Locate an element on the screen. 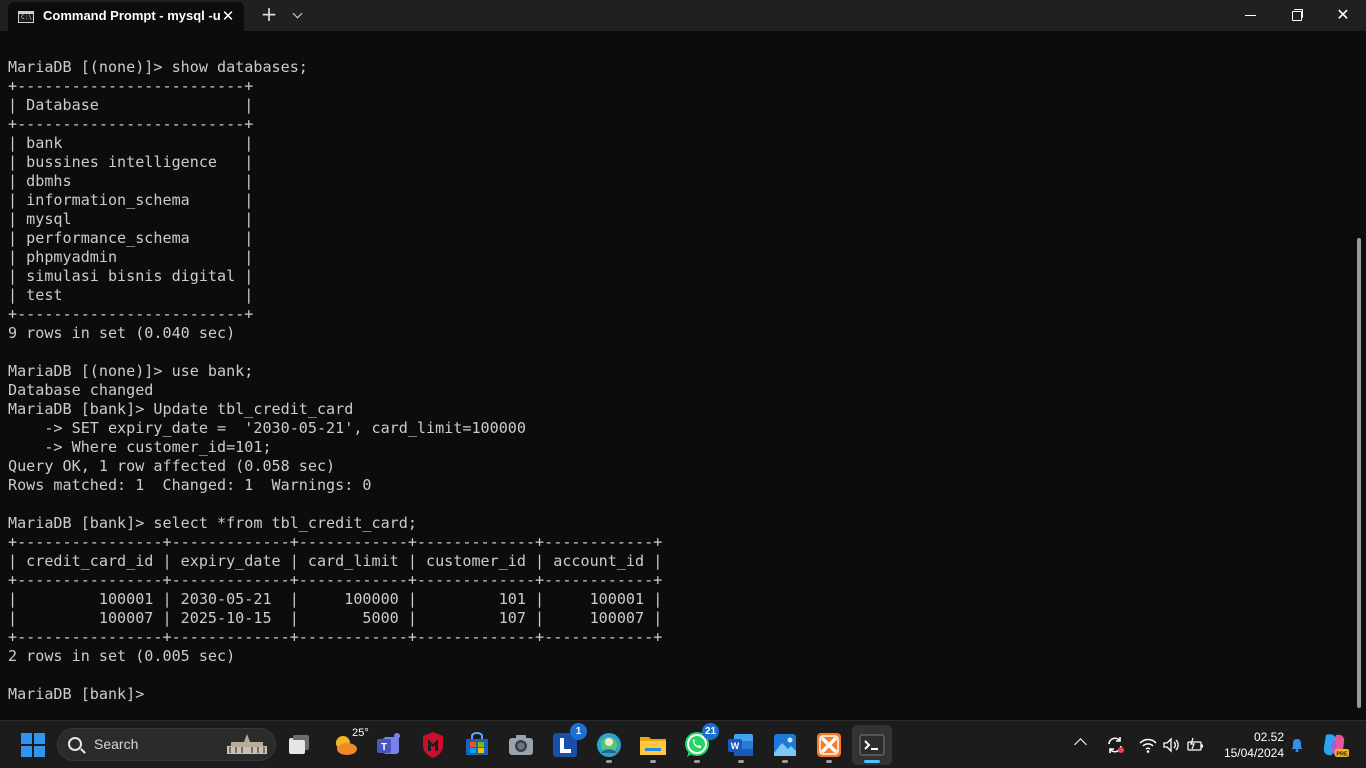 This screenshot has height=768, width=1366. mcafee-icon is located at coordinates (433, 745).